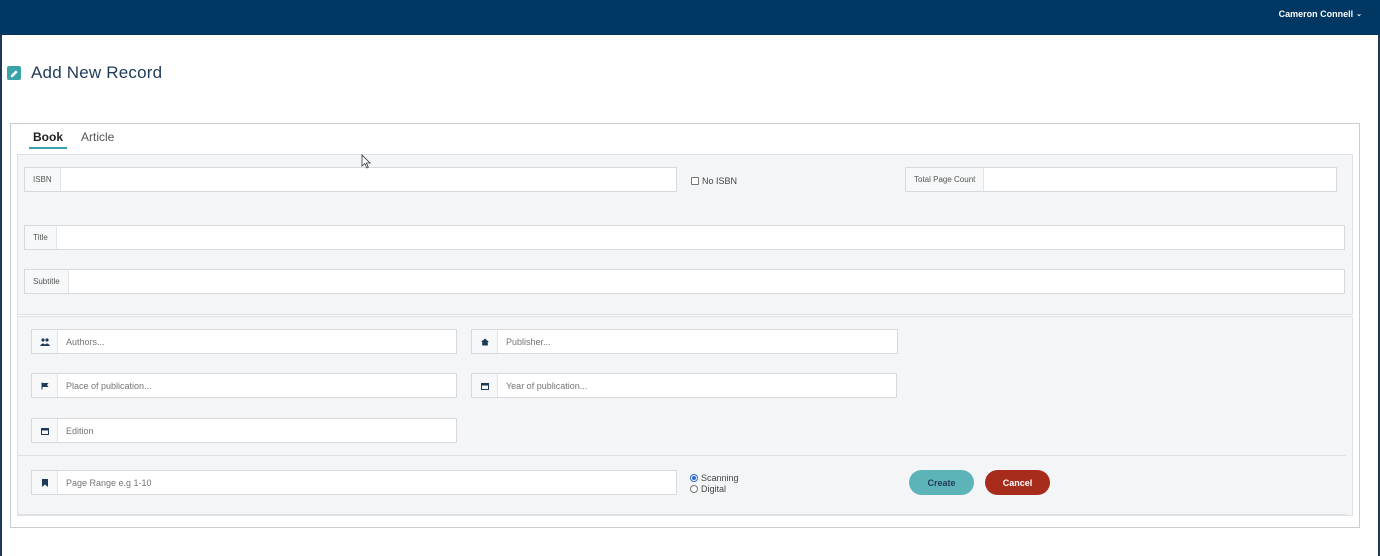  I want to click on create-button: Create, so click(941, 482).